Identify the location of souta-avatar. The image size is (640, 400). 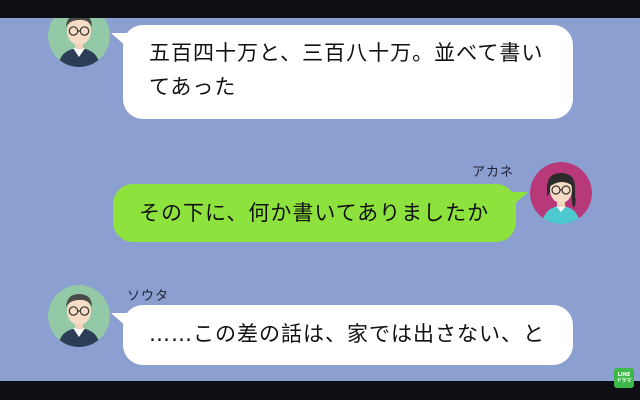
(79, 316).